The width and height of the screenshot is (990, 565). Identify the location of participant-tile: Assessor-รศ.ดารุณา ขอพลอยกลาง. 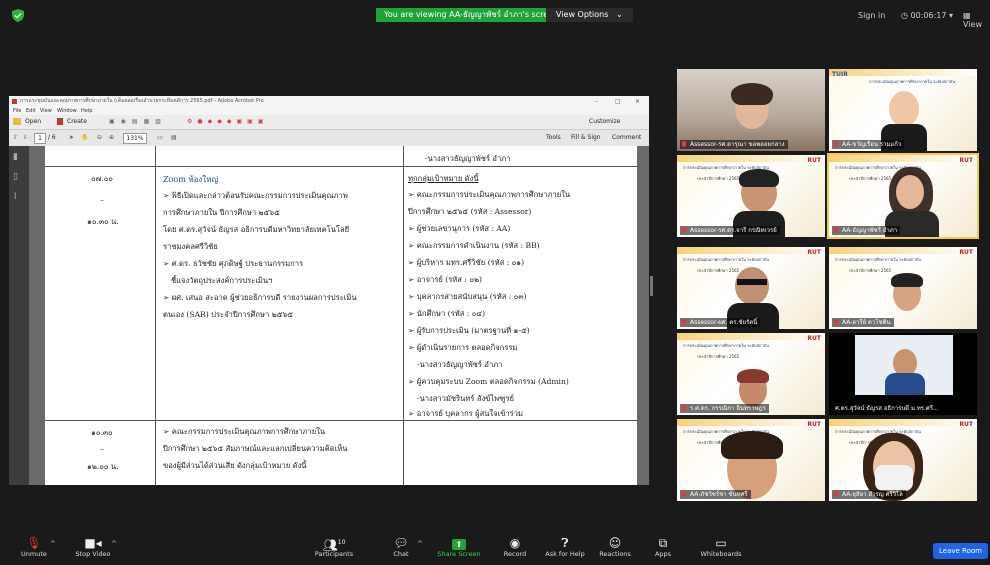
(751, 110).